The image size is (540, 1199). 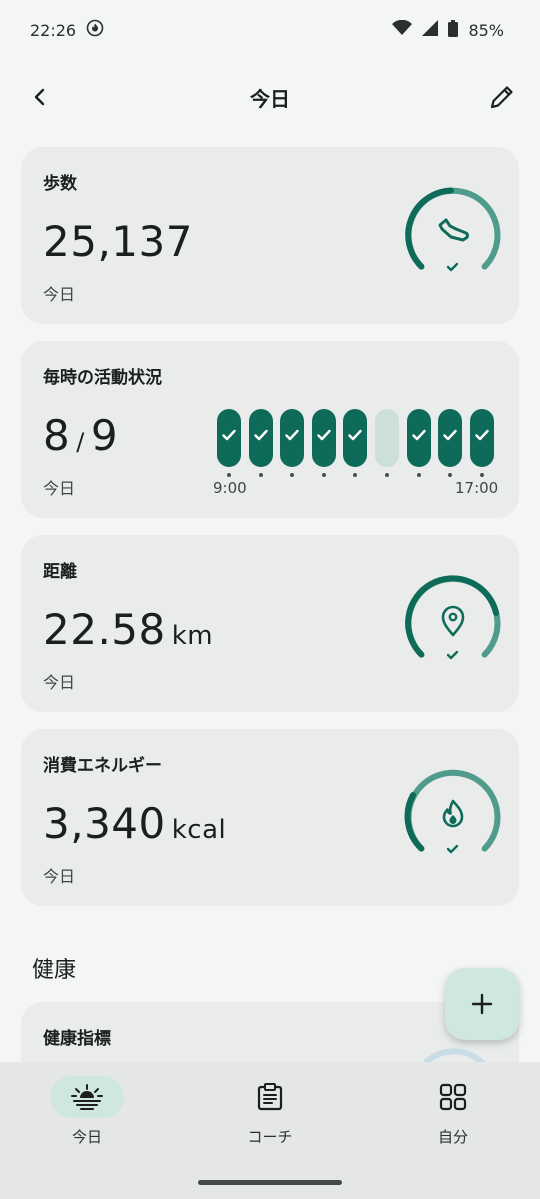 I want to click on nav-profile-pill, so click(x=453, y=1097).